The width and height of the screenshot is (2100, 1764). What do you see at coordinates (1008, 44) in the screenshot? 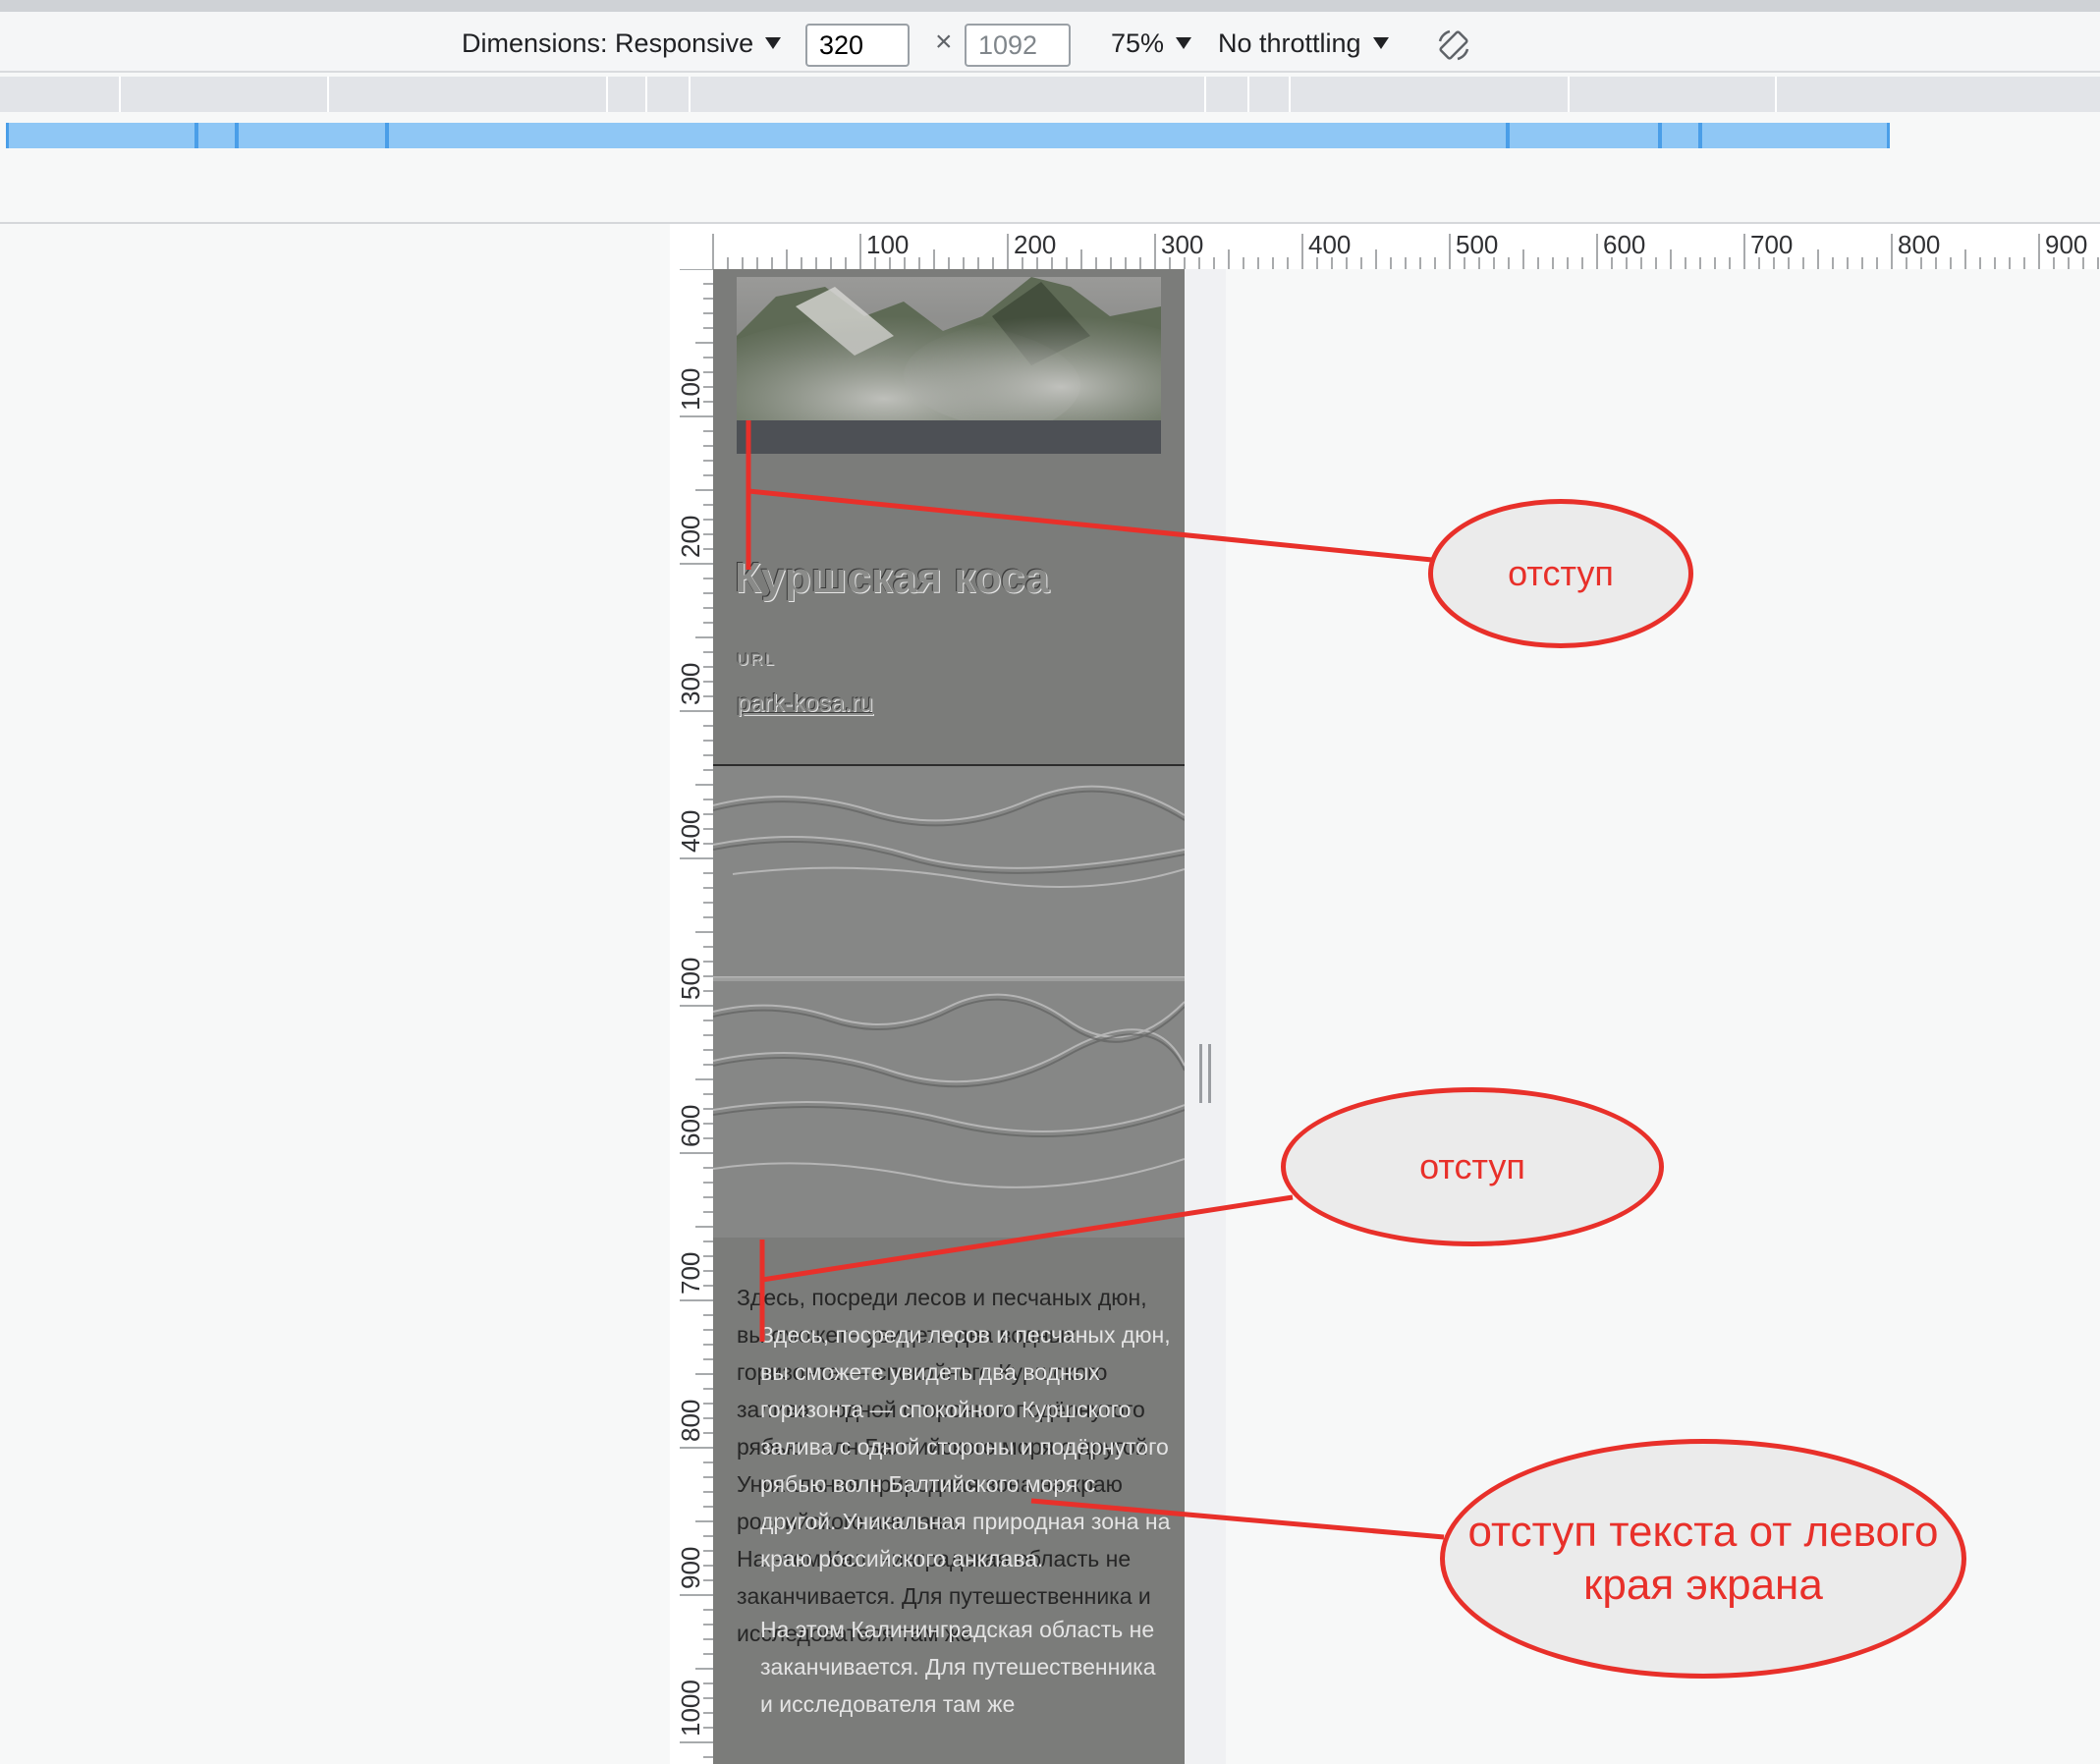
I see `height-placeholder: 1092` at bounding box center [1008, 44].